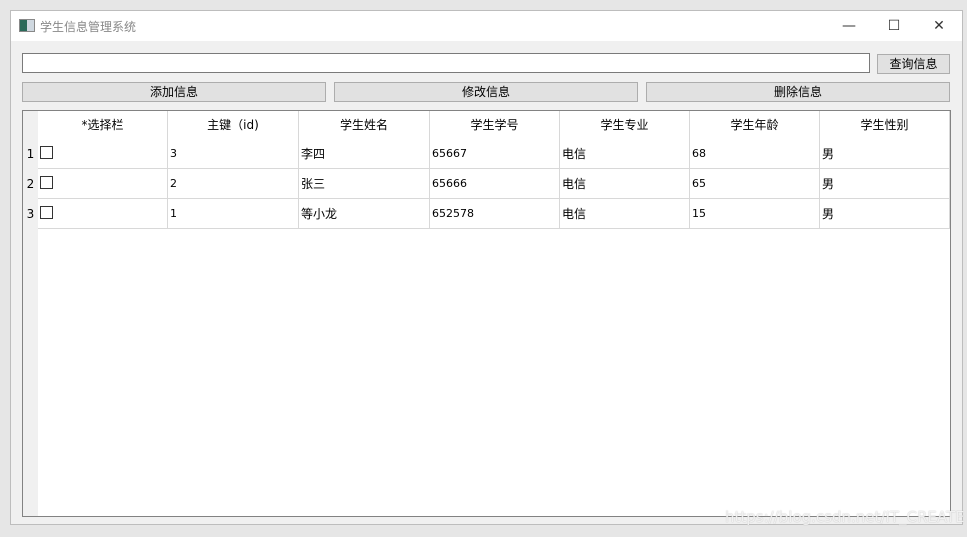  I want to click on row-number: 3, so click(30, 214).